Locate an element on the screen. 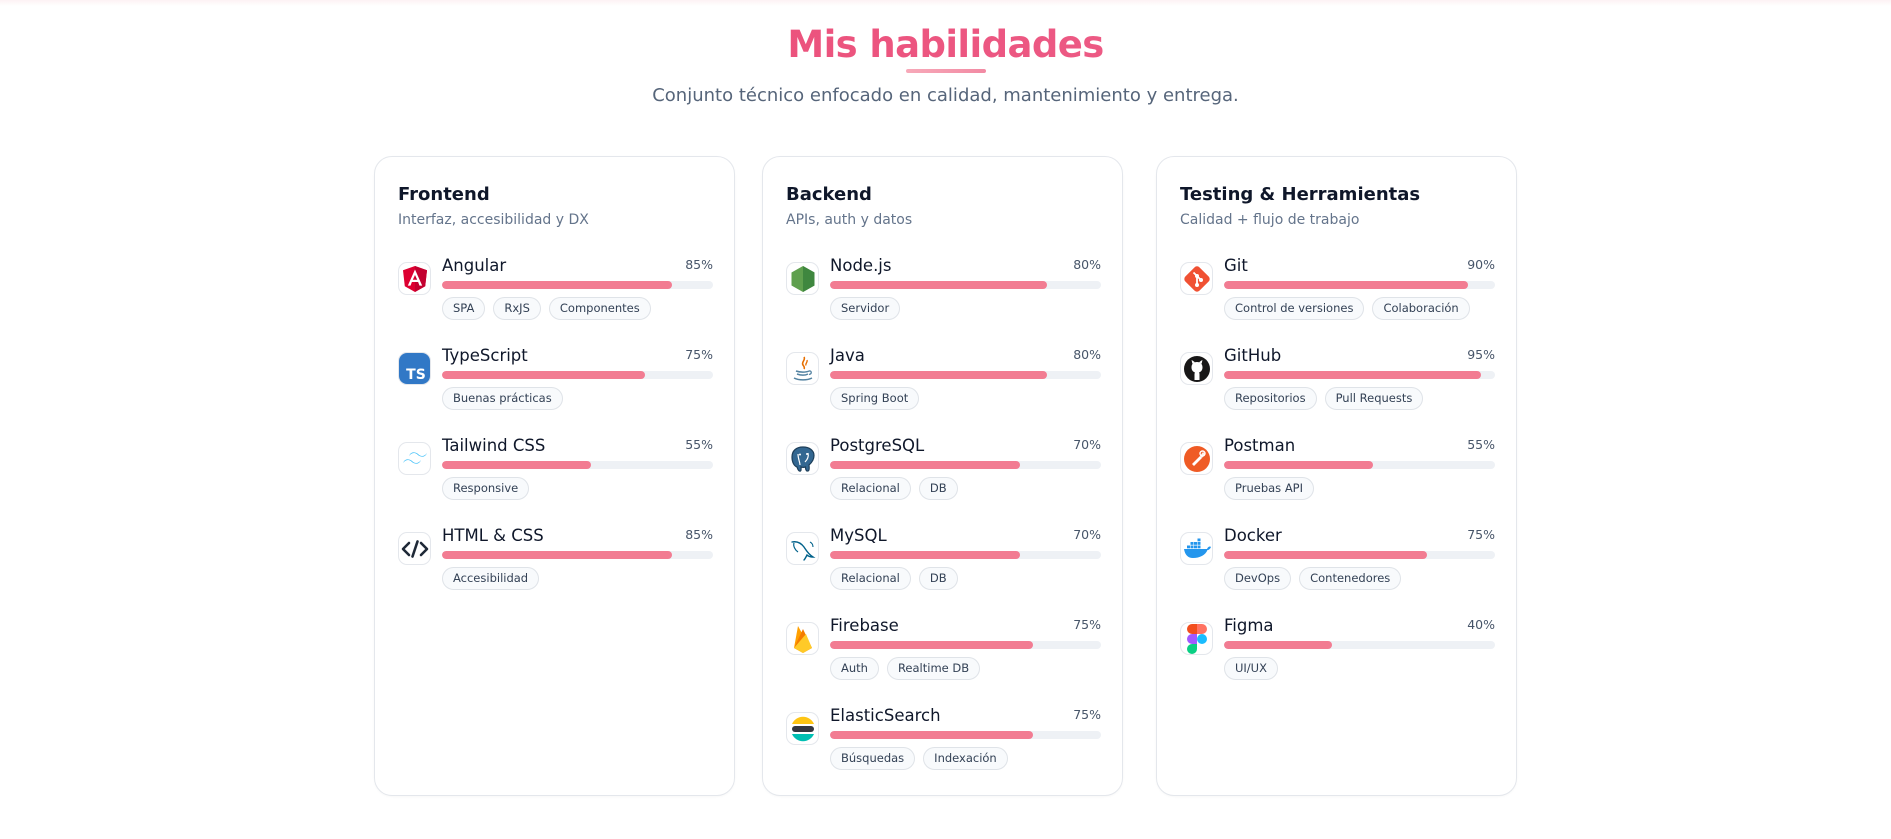 This screenshot has width=1891, height=839. github-icon is located at coordinates (1196, 368).